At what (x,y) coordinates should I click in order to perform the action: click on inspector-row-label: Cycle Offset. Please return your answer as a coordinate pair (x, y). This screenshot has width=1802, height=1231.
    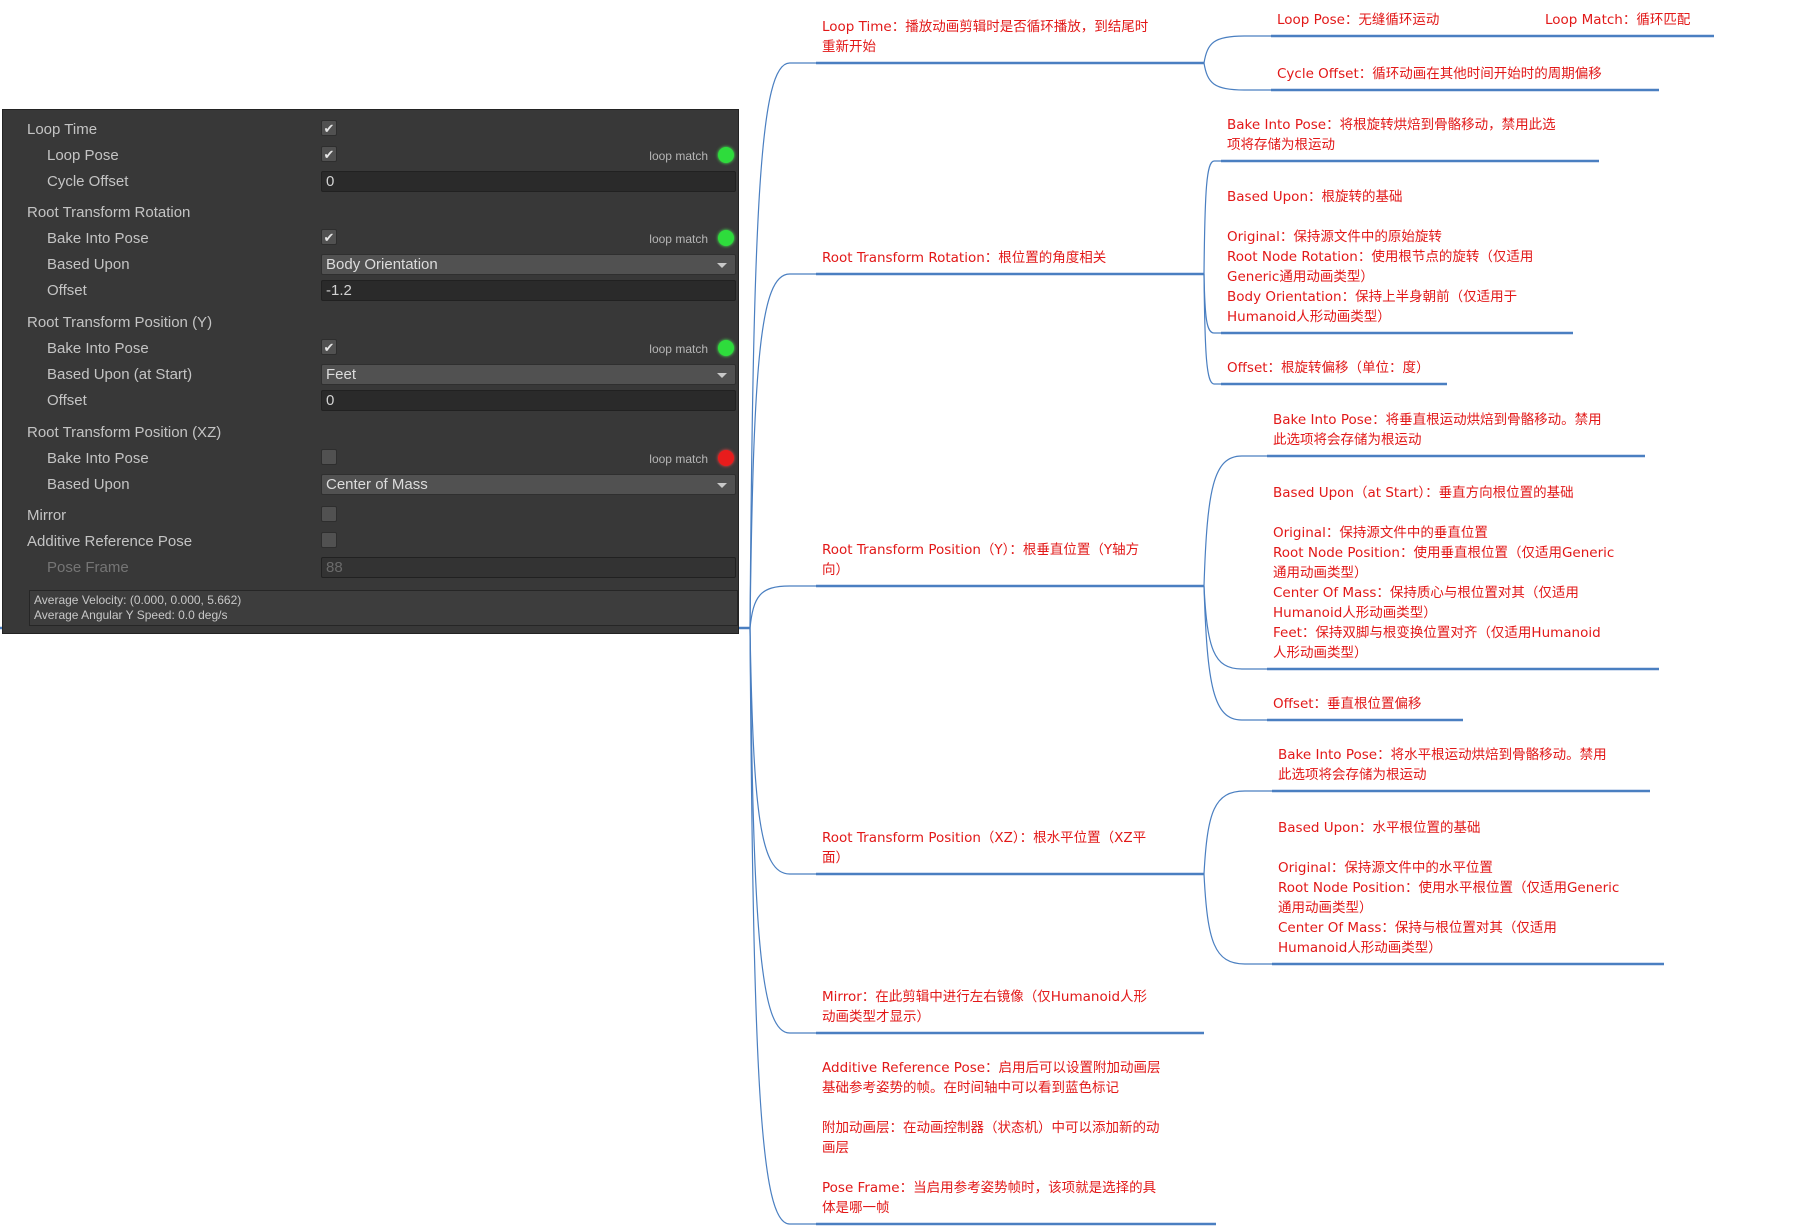
    Looking at the image, I should click on (88, 181).